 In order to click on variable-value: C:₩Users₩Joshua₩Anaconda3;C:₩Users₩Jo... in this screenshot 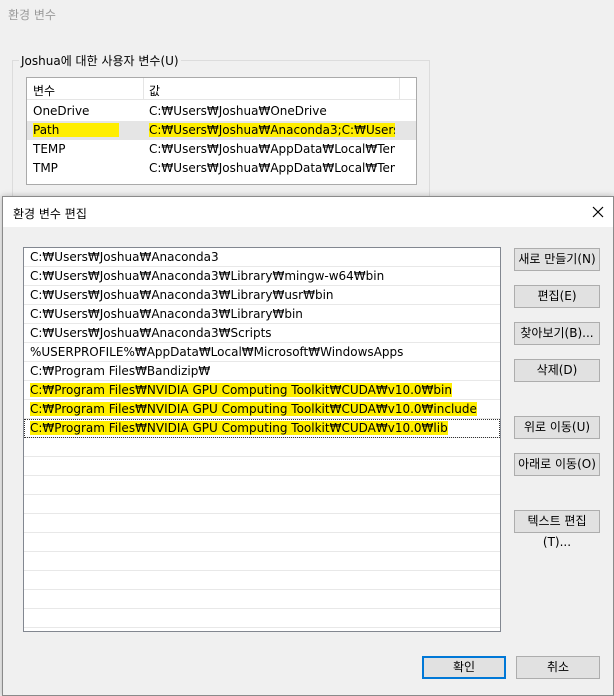, I will do `click(272, 130)`.